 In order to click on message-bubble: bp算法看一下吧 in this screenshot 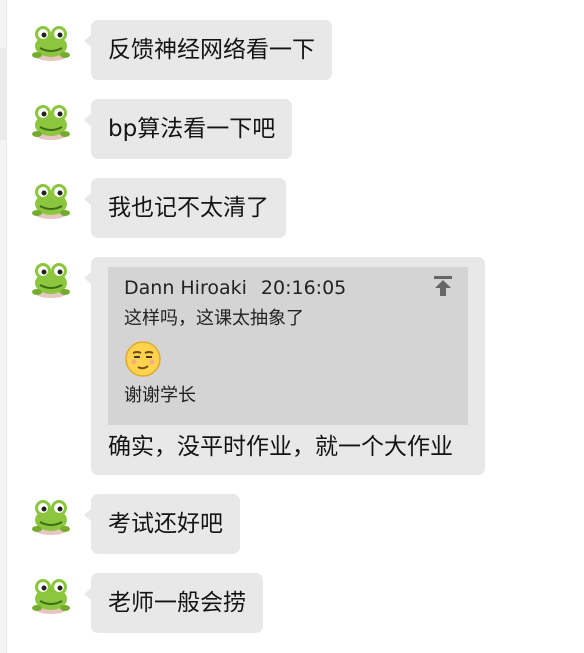, I will do `click(188, 129)`.